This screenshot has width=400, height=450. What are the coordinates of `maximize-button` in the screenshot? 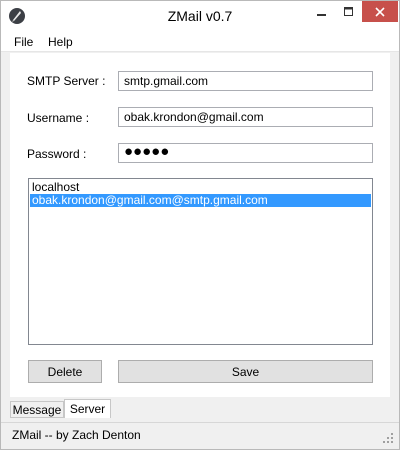 It's located at (348, 11).